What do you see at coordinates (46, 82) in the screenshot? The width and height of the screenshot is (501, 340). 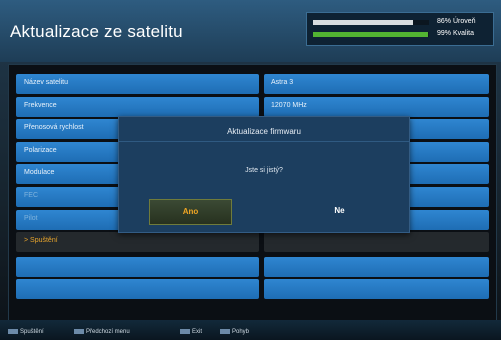 I see `settings-row-label-text: Název satelitu` at bounding box center [46, 82].